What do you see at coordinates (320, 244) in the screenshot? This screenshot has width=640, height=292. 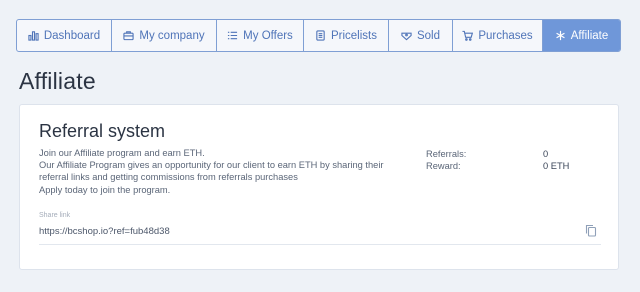 I see `share-link-underline` at bounding box center [320, 244].